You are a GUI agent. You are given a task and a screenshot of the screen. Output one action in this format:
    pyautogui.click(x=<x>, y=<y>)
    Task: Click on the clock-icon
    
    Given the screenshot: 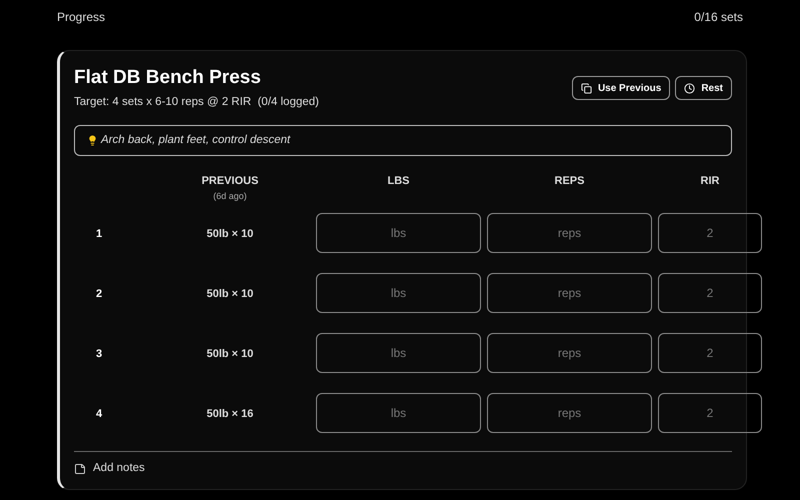 What is the action you would take?
    pyautogui.click(x=690, y=88)
    